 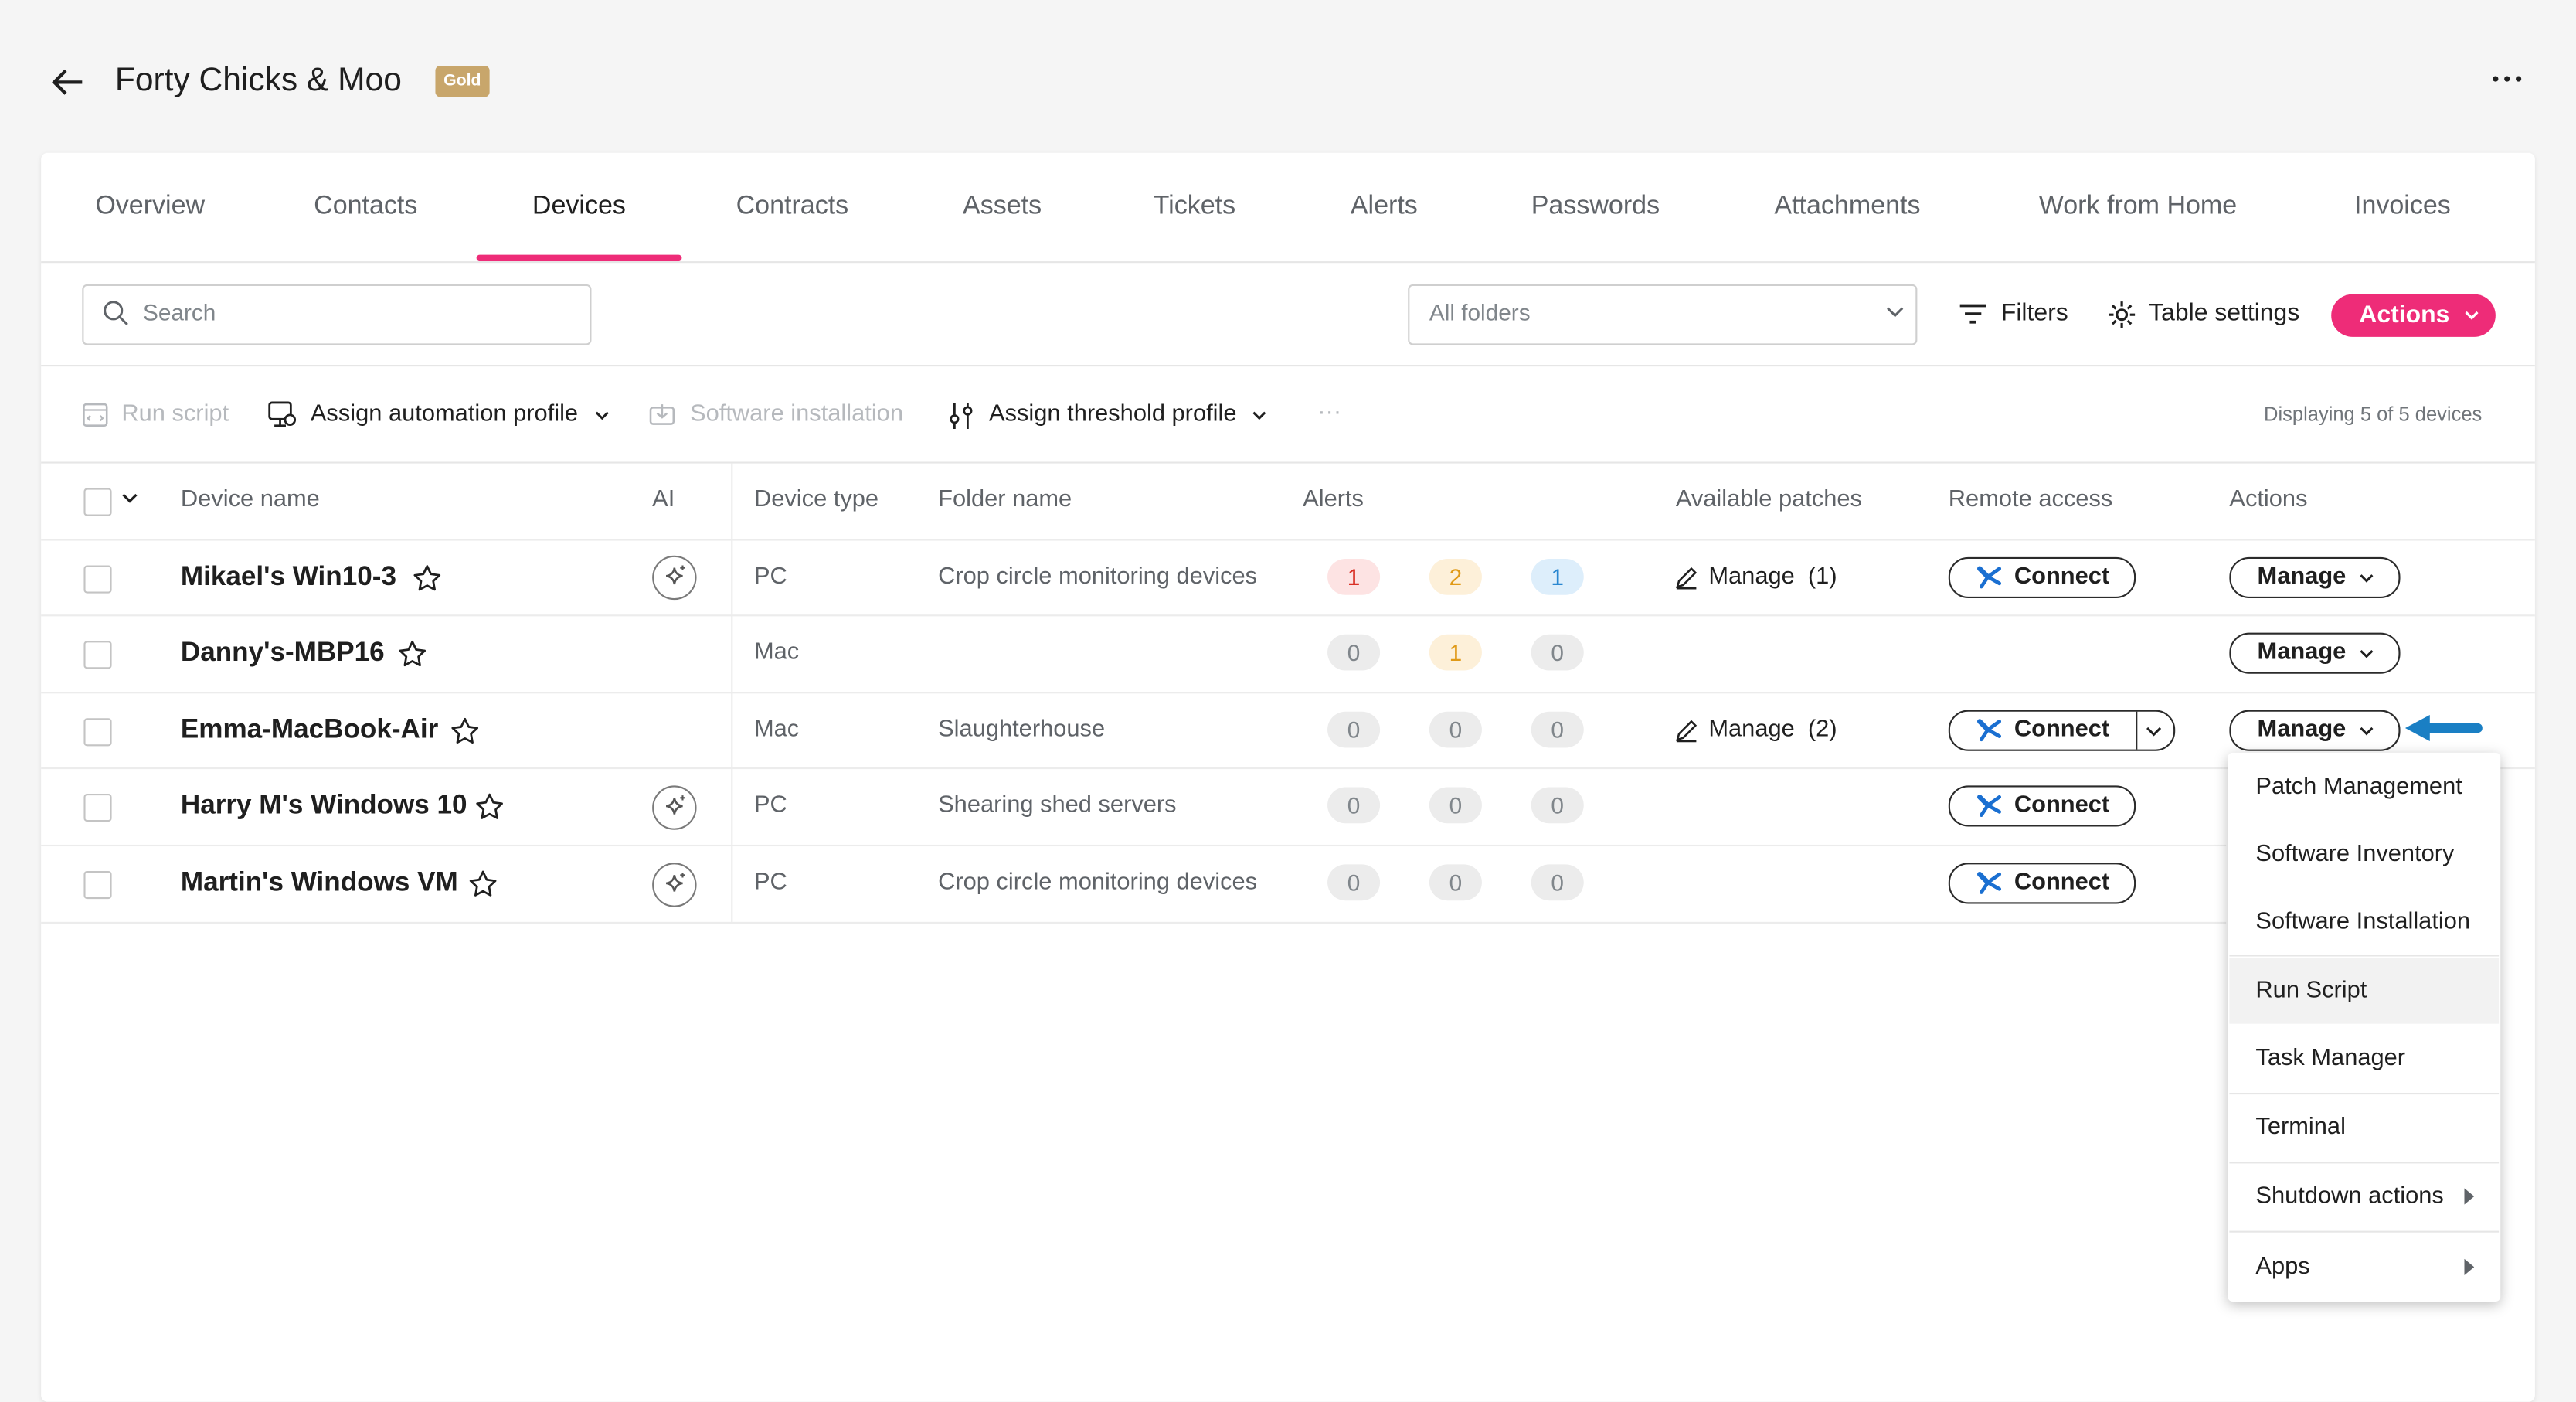 What do you see at coordinates (1455, 652) in the screenshot?
I see `alert-count-warning: 1` at bounding box center [1455, 652].